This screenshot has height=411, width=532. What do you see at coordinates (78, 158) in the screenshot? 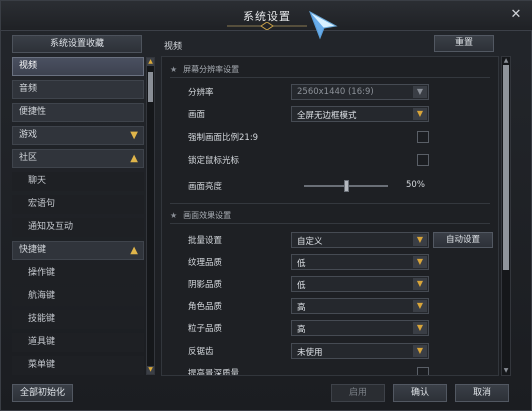
I see `sidebar-item-community: 社区 ▲` at bounding box center [78, 158].